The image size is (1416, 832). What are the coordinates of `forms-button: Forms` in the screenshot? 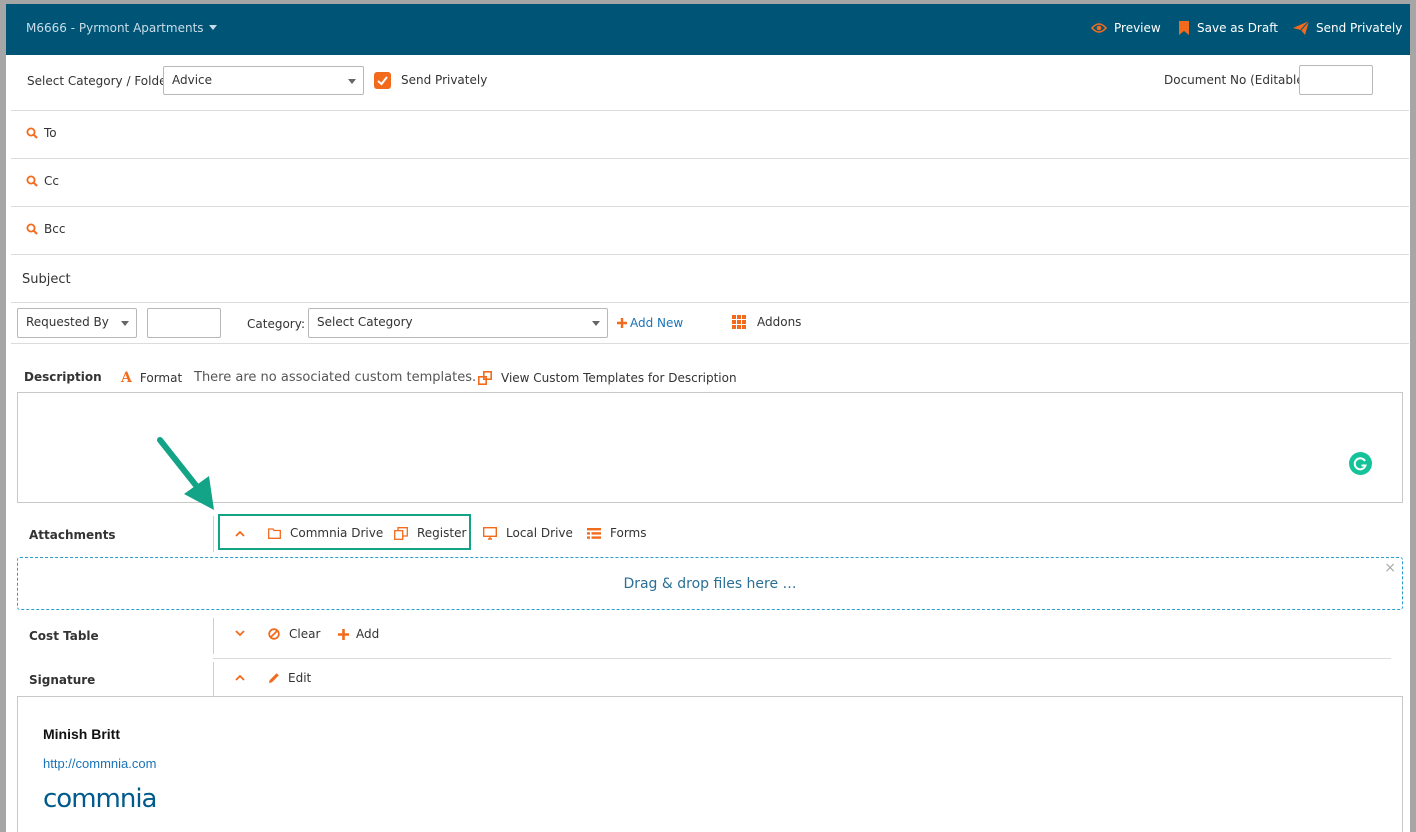 It's located at (616, 533).